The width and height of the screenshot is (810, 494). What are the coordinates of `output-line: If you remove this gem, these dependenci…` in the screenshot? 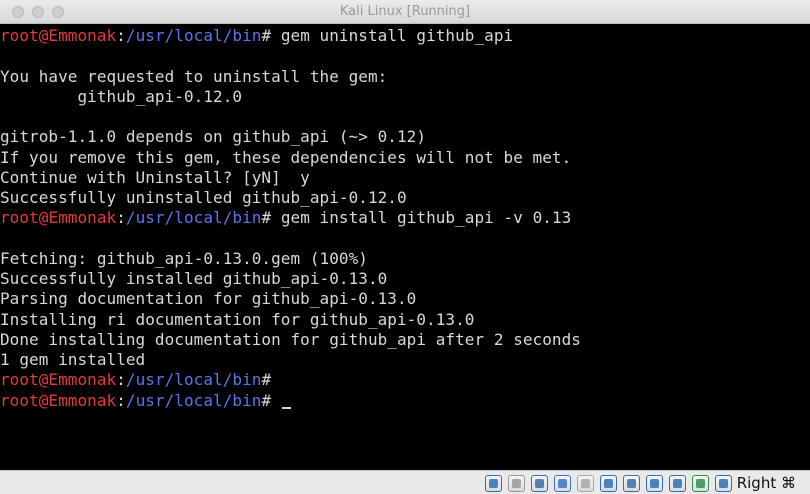 It's located at (286, 157).